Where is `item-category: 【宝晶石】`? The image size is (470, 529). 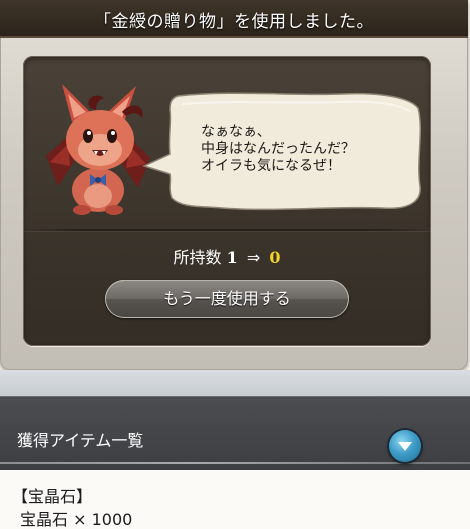
item-category: 【宝晶石】 is located at coordinates (52, 496).